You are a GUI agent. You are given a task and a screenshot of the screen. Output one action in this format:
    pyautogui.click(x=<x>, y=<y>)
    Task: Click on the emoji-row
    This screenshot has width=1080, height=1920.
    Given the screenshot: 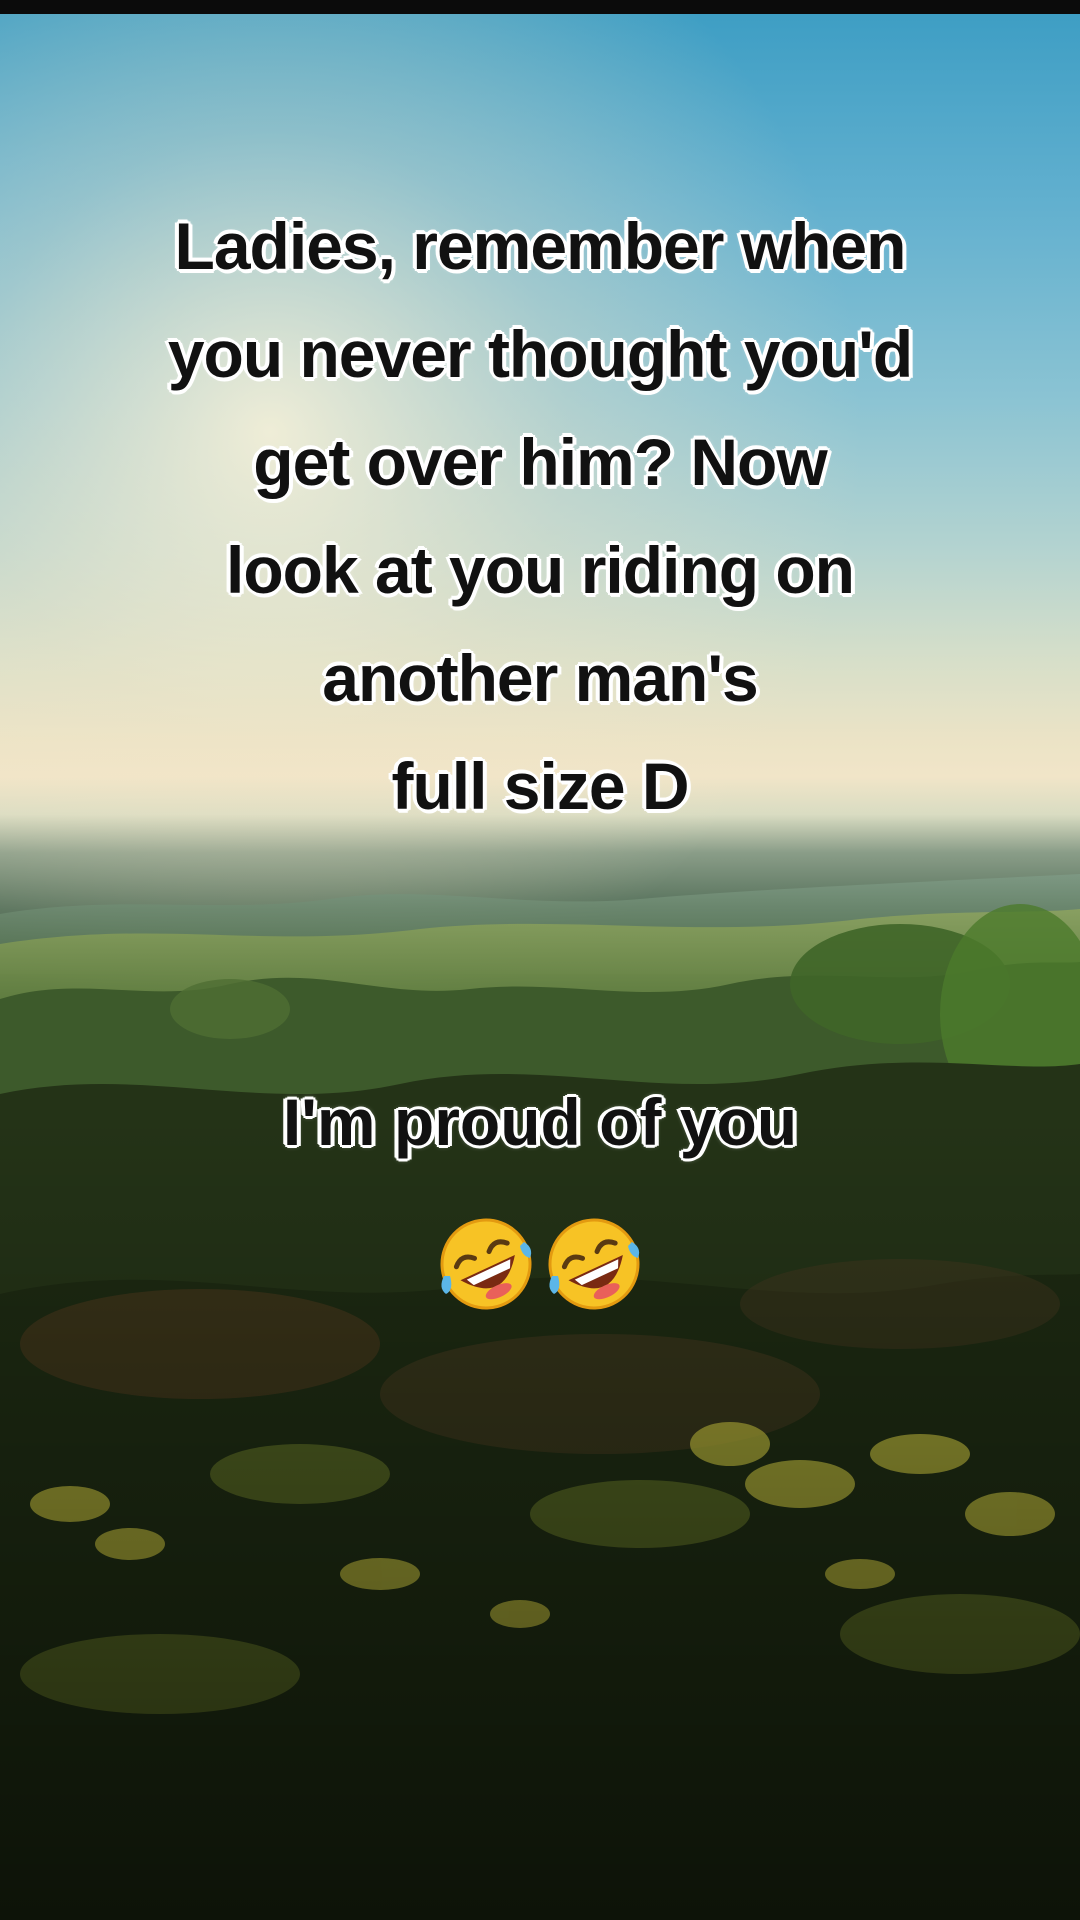 What is the action you would take?
    pyautogui.click(x=540, y=1269)
    